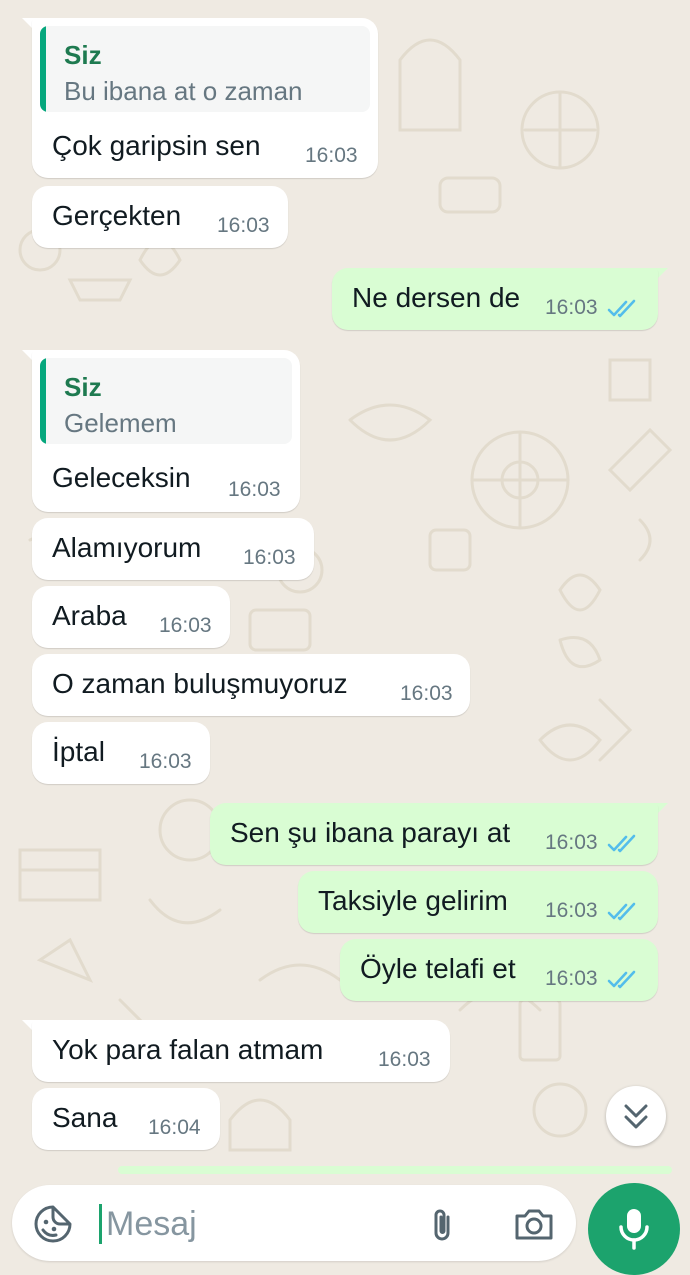 The image size is (690, 1275). I want to click on outgoing-message: Taksiyle gelirim 16:03, so click(478, 902).